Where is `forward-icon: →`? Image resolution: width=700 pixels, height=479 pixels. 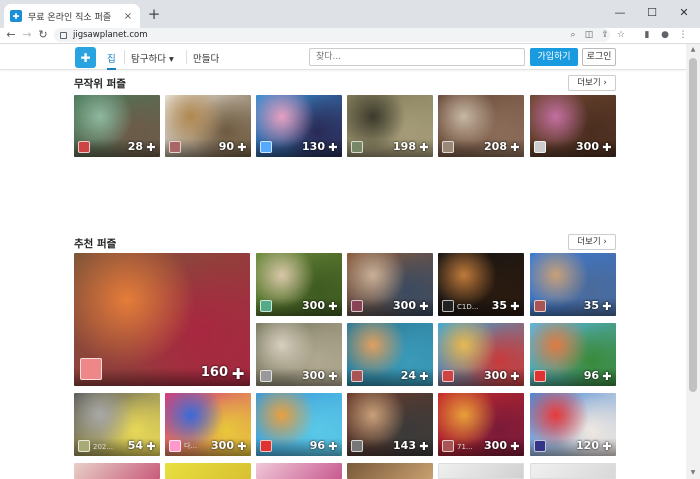 forward-icon: → is located at coordinates (27, 35).